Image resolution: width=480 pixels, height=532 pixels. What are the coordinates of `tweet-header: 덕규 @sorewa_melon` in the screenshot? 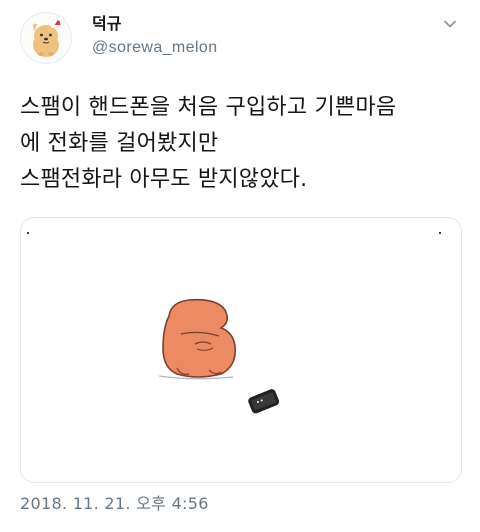 It's located at (240, 38).